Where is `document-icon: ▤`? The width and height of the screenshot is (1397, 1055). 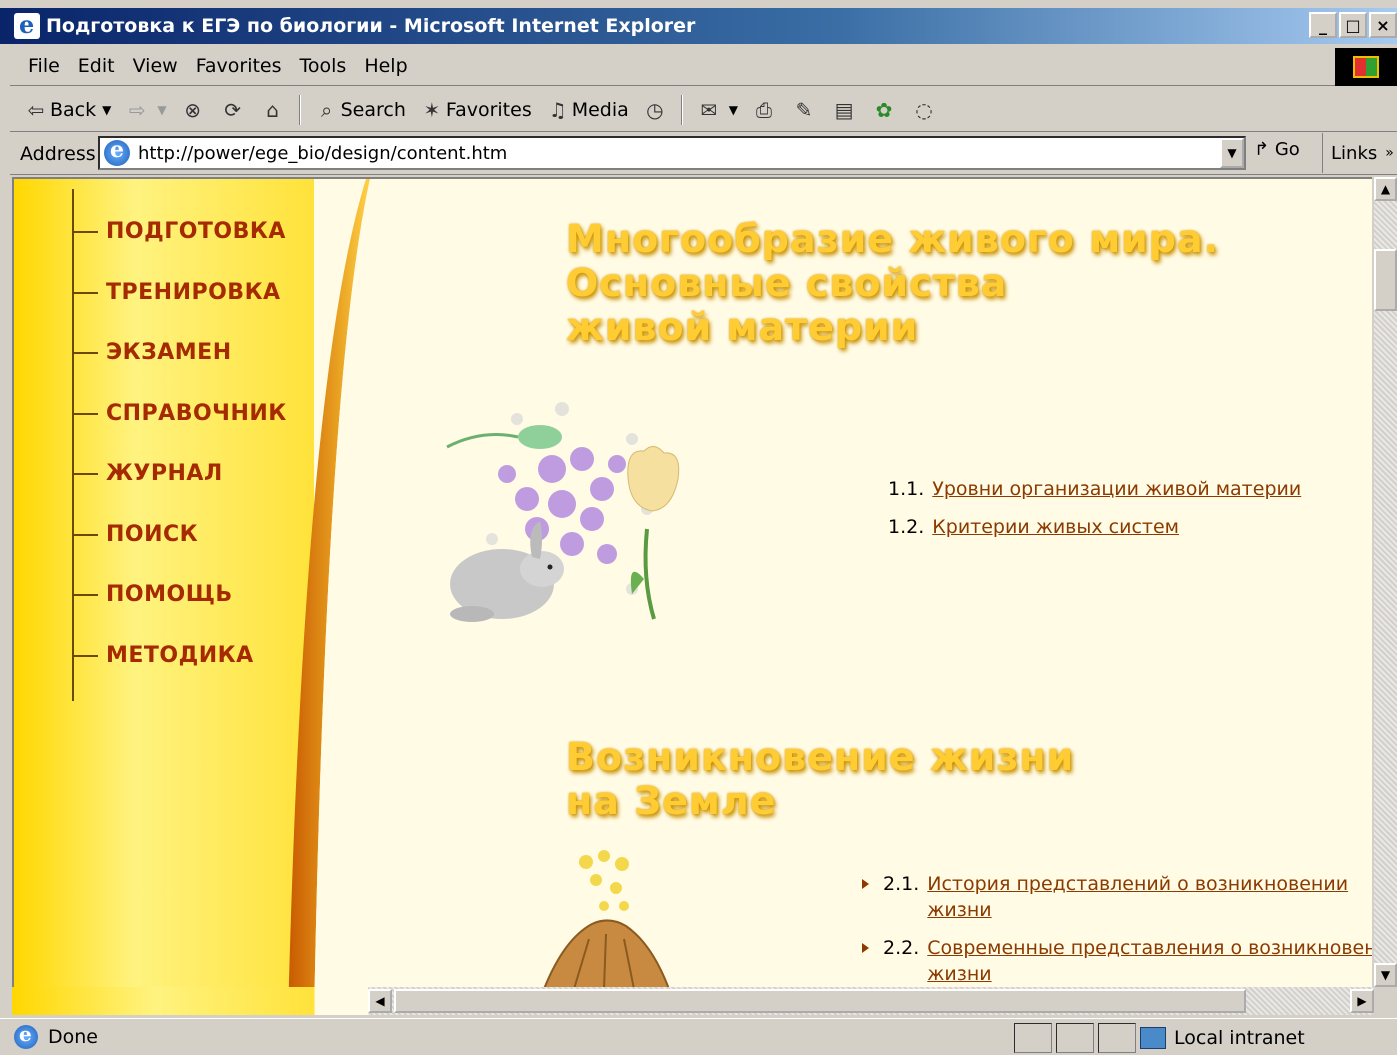
document-icon: ▤ is located at coordinates (844, 109).